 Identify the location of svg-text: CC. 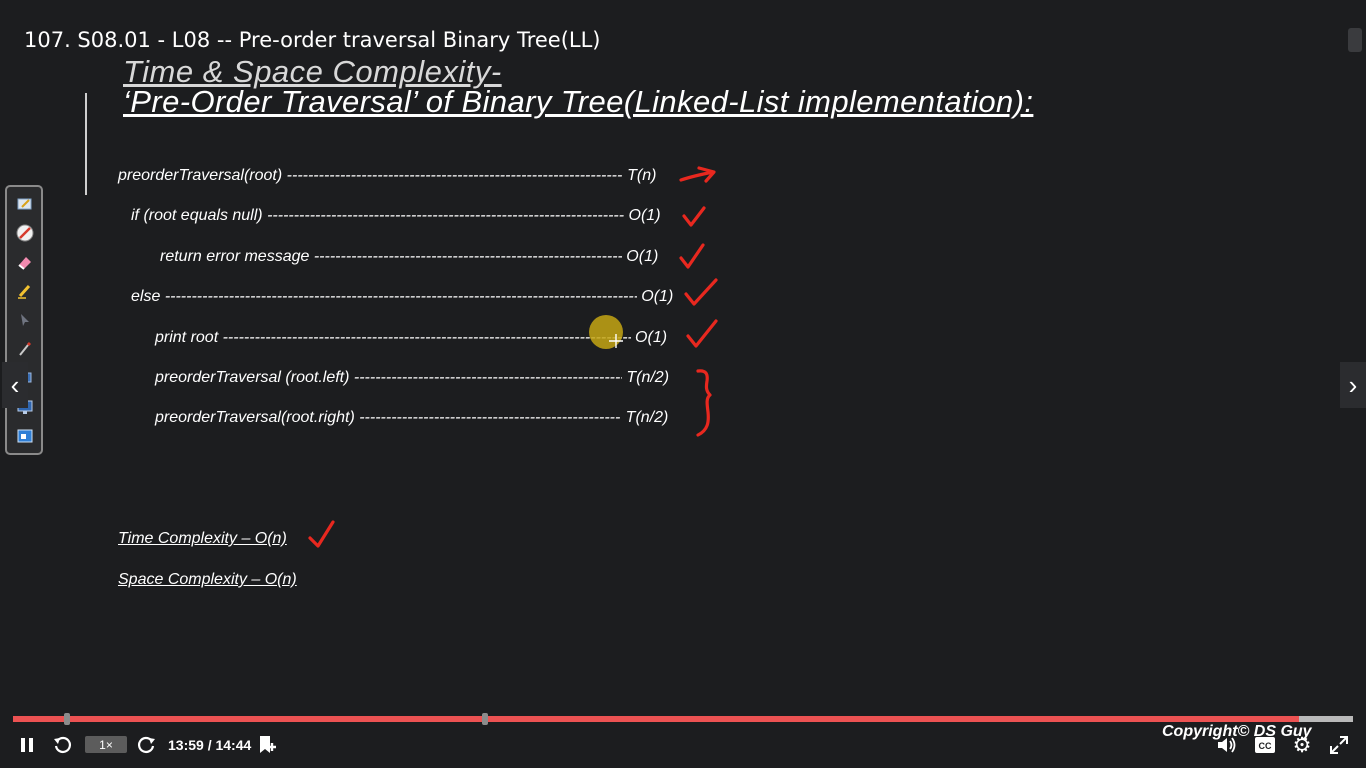
(1265, 746).